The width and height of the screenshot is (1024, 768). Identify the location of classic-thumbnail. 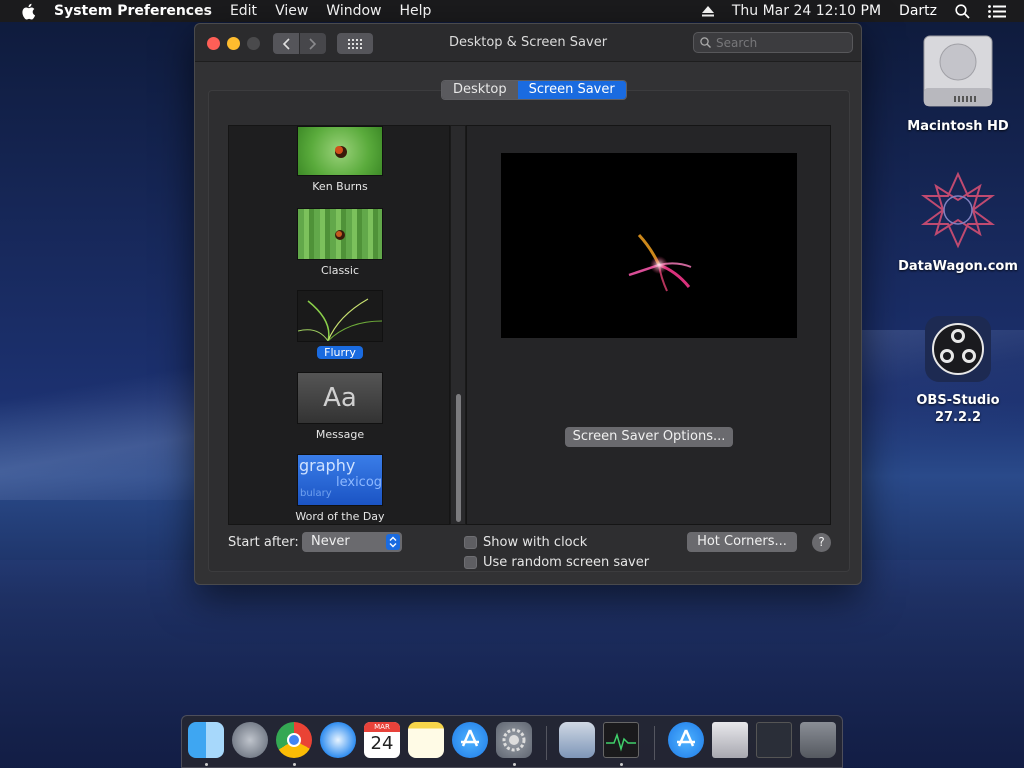
(340, 234).